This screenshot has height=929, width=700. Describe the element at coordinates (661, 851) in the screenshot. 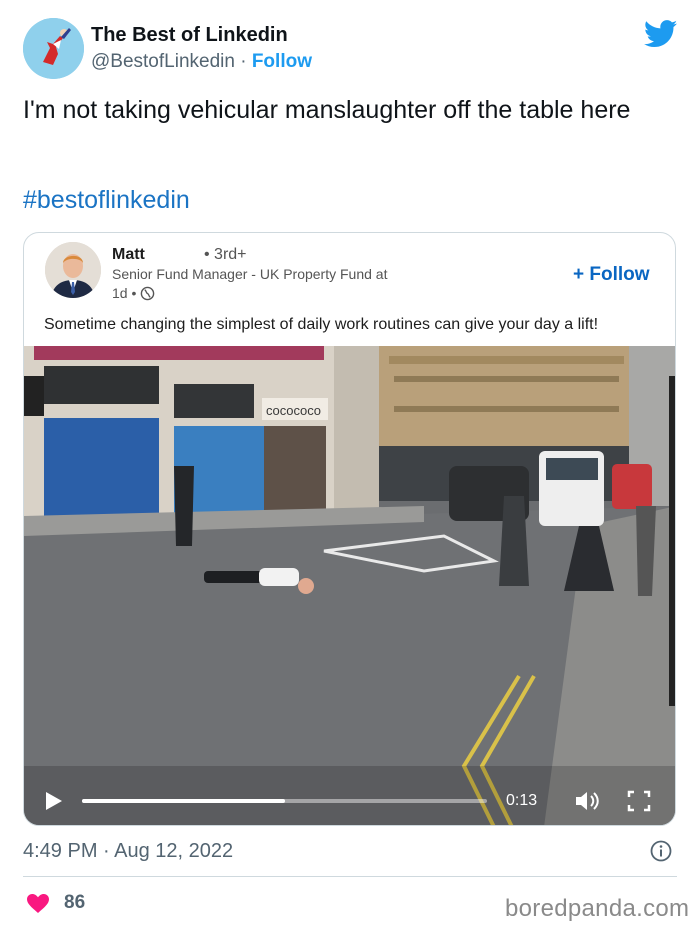

I see `info-icon` at that location.